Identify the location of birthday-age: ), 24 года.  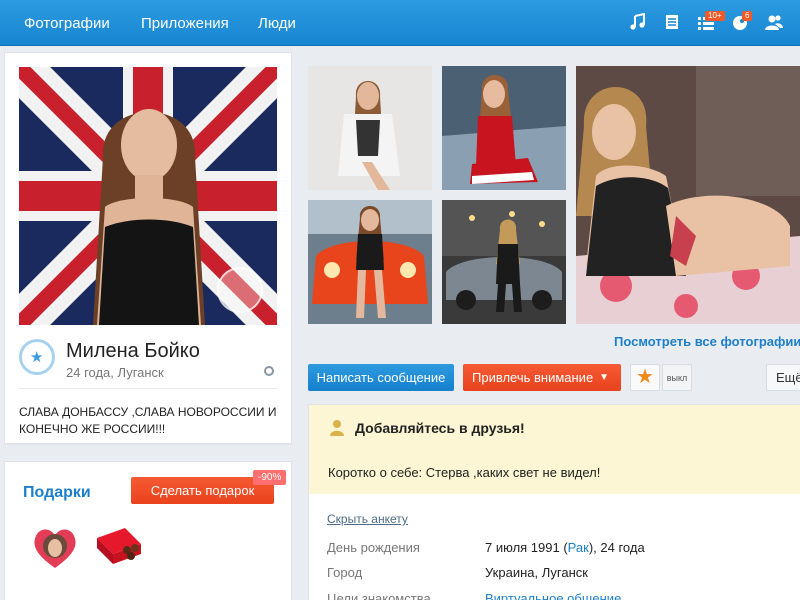
(616, 547).